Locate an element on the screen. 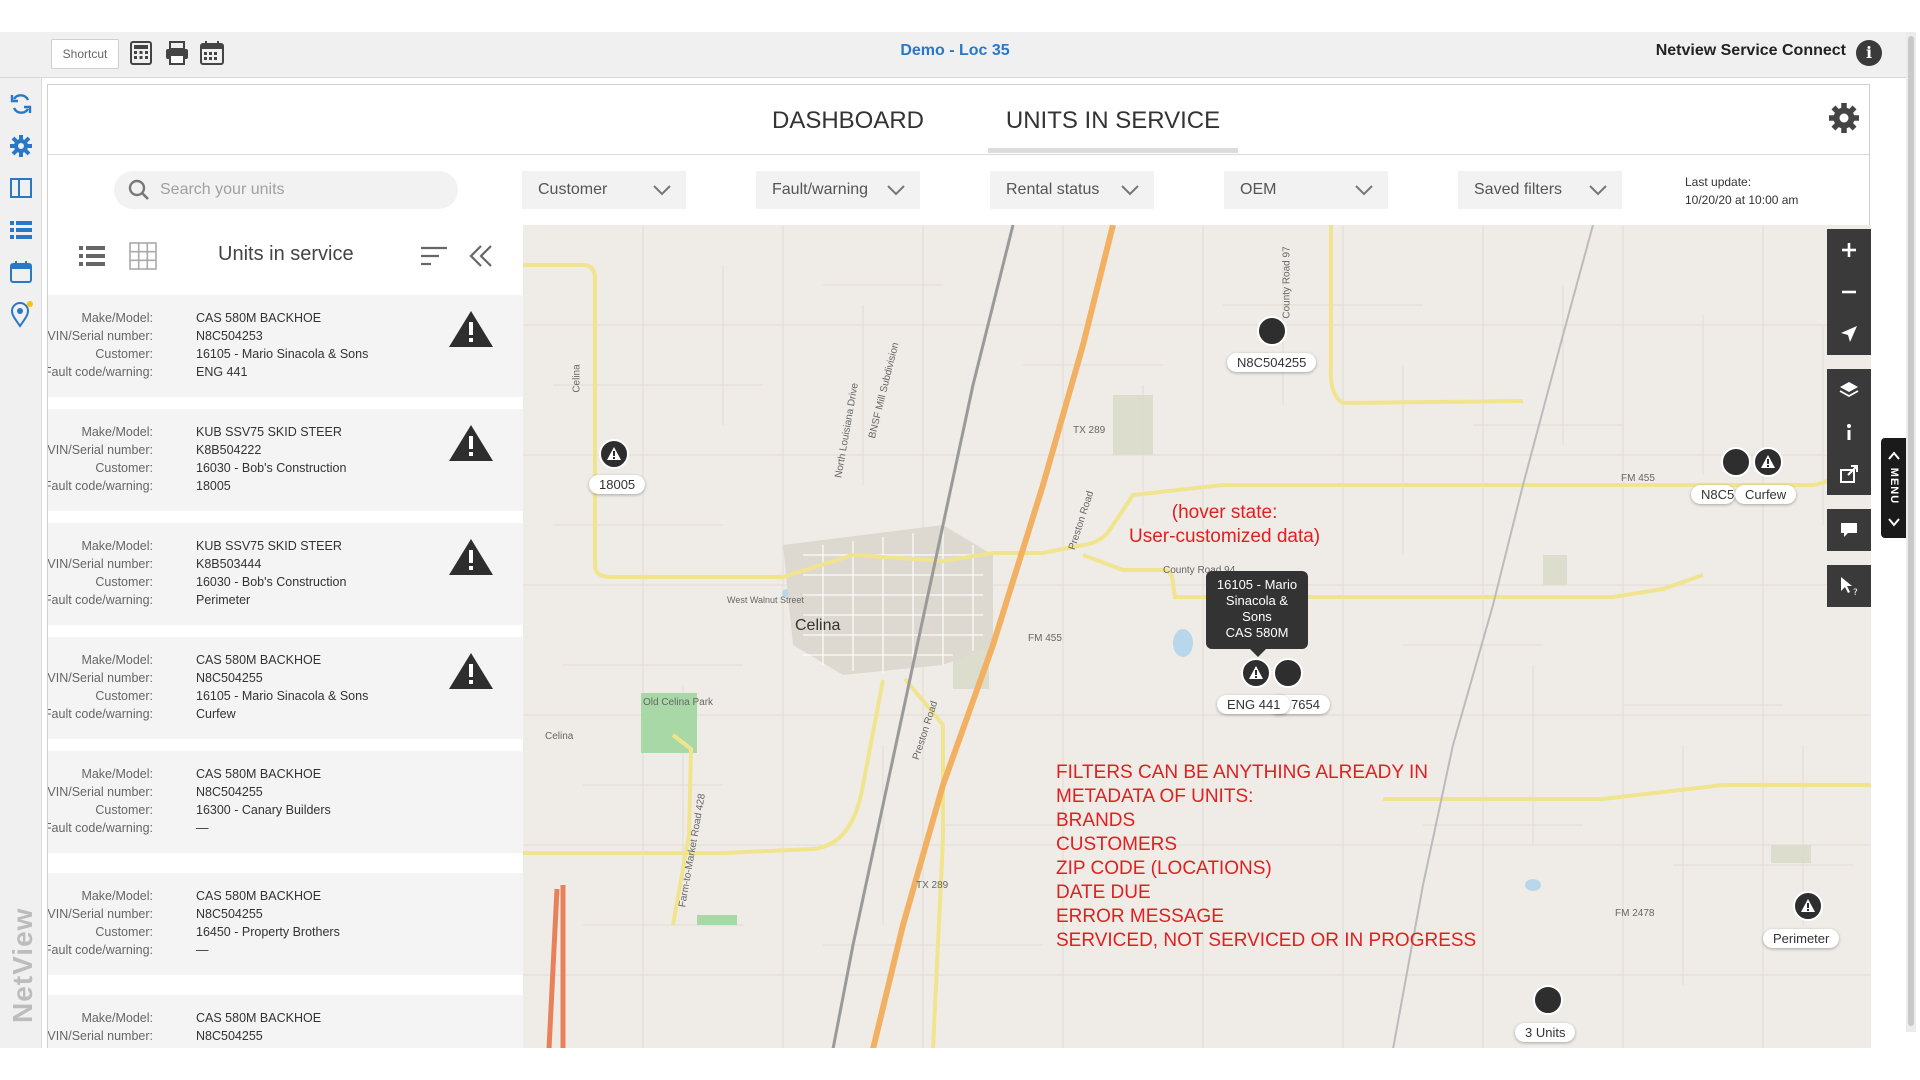 The width and height of the screenshot is (1920, 1080). zoom-in-button is located at coordinates (1849, 250).